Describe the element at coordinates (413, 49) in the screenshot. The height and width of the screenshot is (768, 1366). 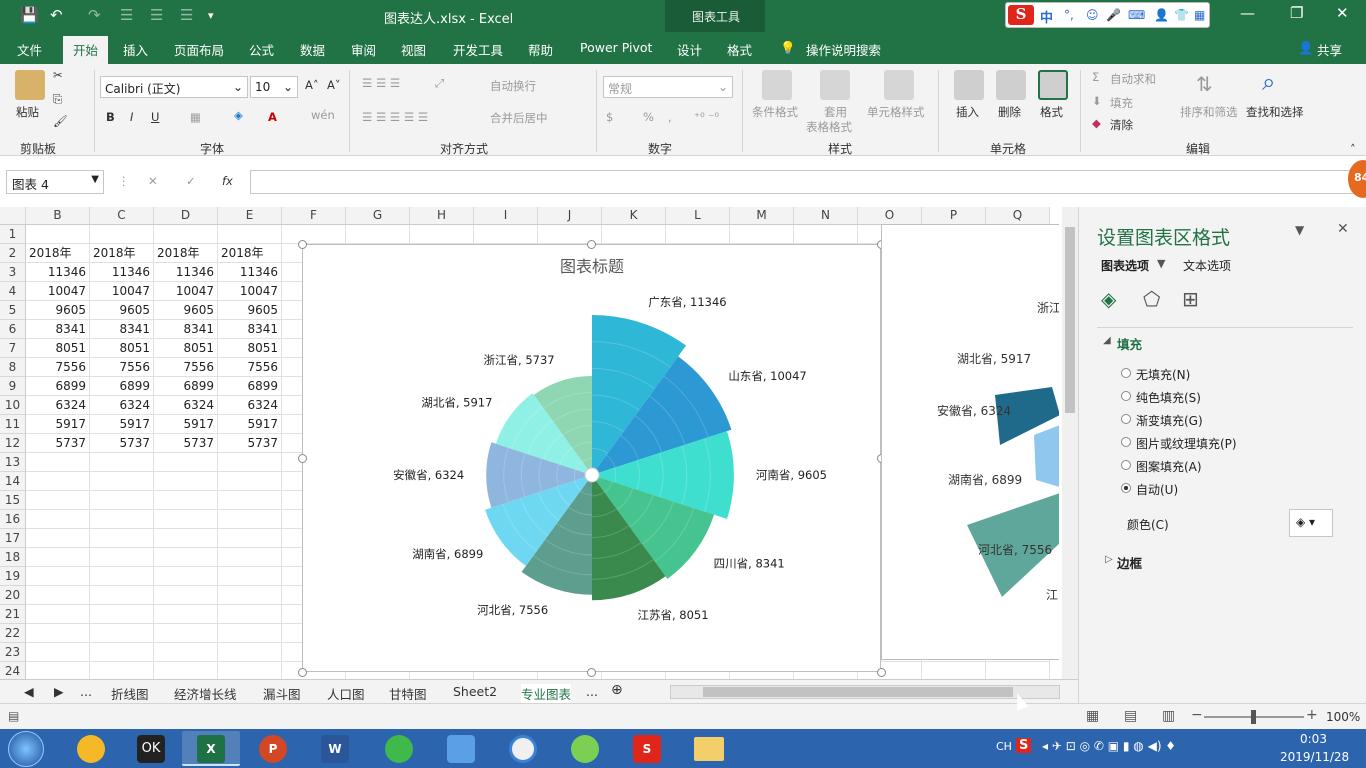
I see `tab-view: 视图` at that location.